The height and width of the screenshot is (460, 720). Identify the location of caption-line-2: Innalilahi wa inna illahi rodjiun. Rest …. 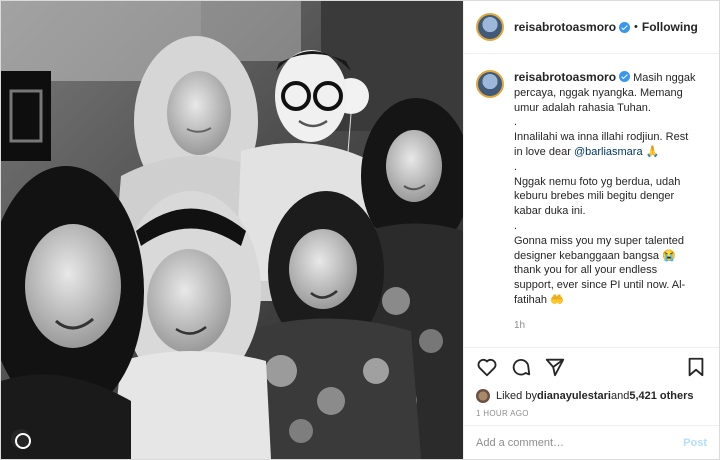
(606, 145).